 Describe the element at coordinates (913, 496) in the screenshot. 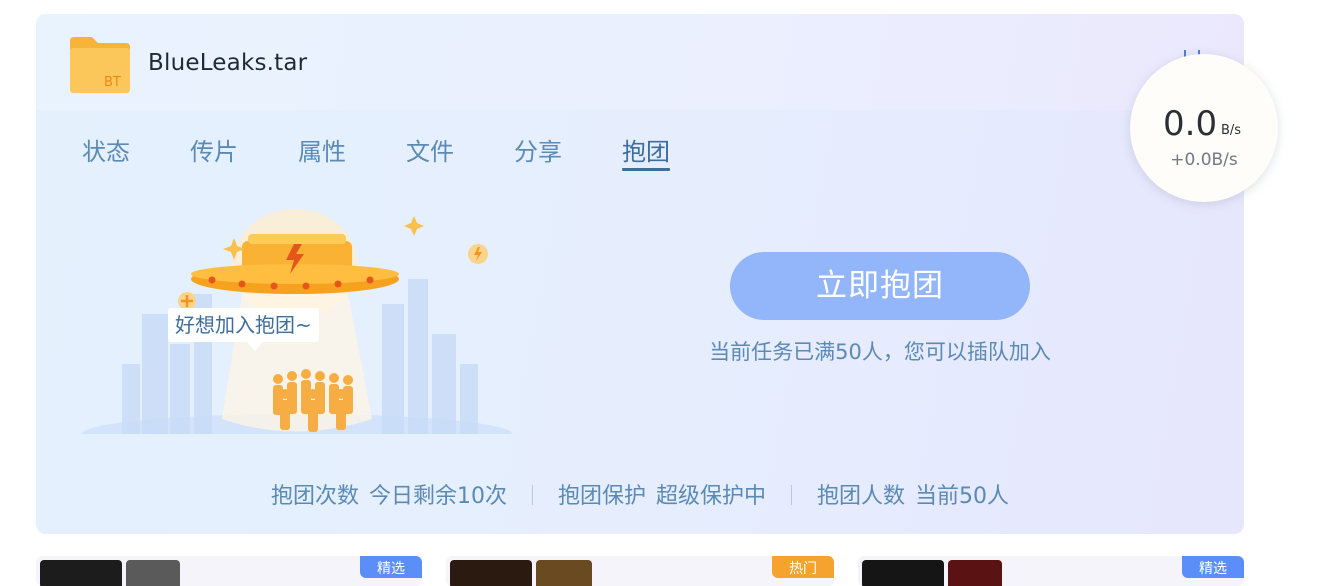

I see `stat-group-members: 抱团人数 当前50人` at that location.